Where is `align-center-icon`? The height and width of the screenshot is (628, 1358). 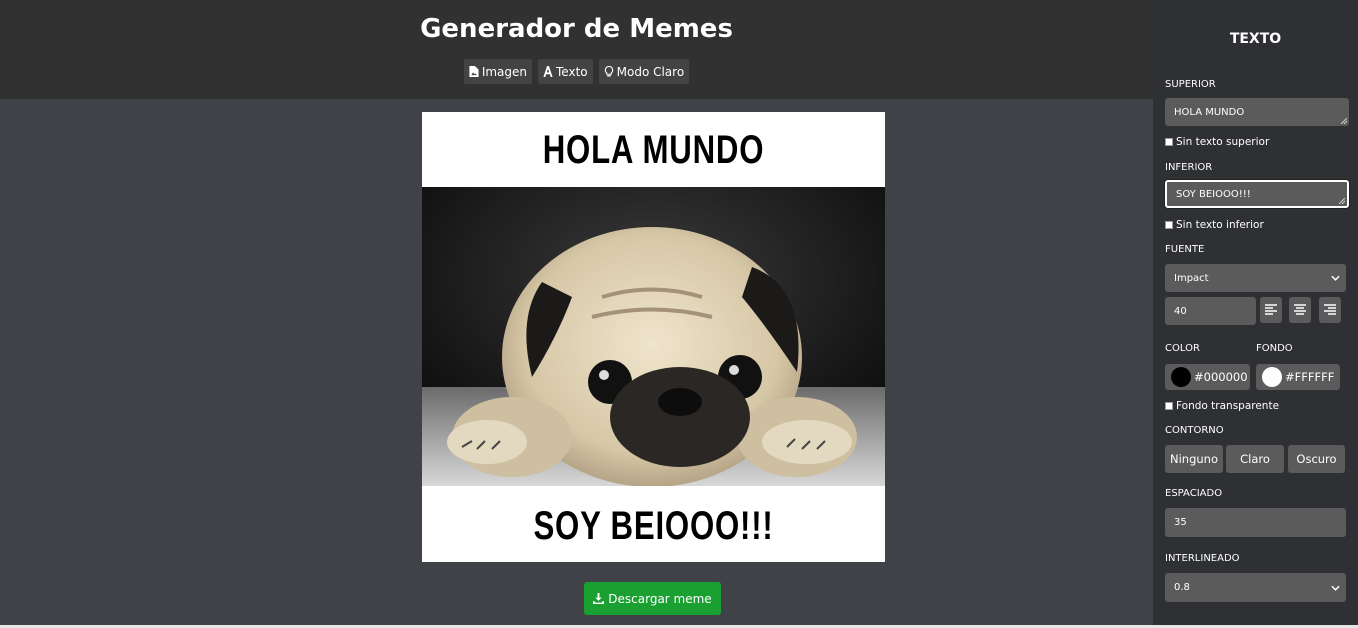 align-center-icon is located at coordinates (1300, 309).